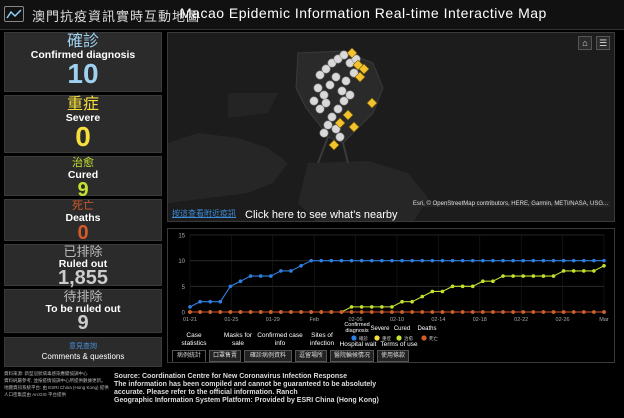  I want to click on nav-label: Sites of, so click(322, 335).